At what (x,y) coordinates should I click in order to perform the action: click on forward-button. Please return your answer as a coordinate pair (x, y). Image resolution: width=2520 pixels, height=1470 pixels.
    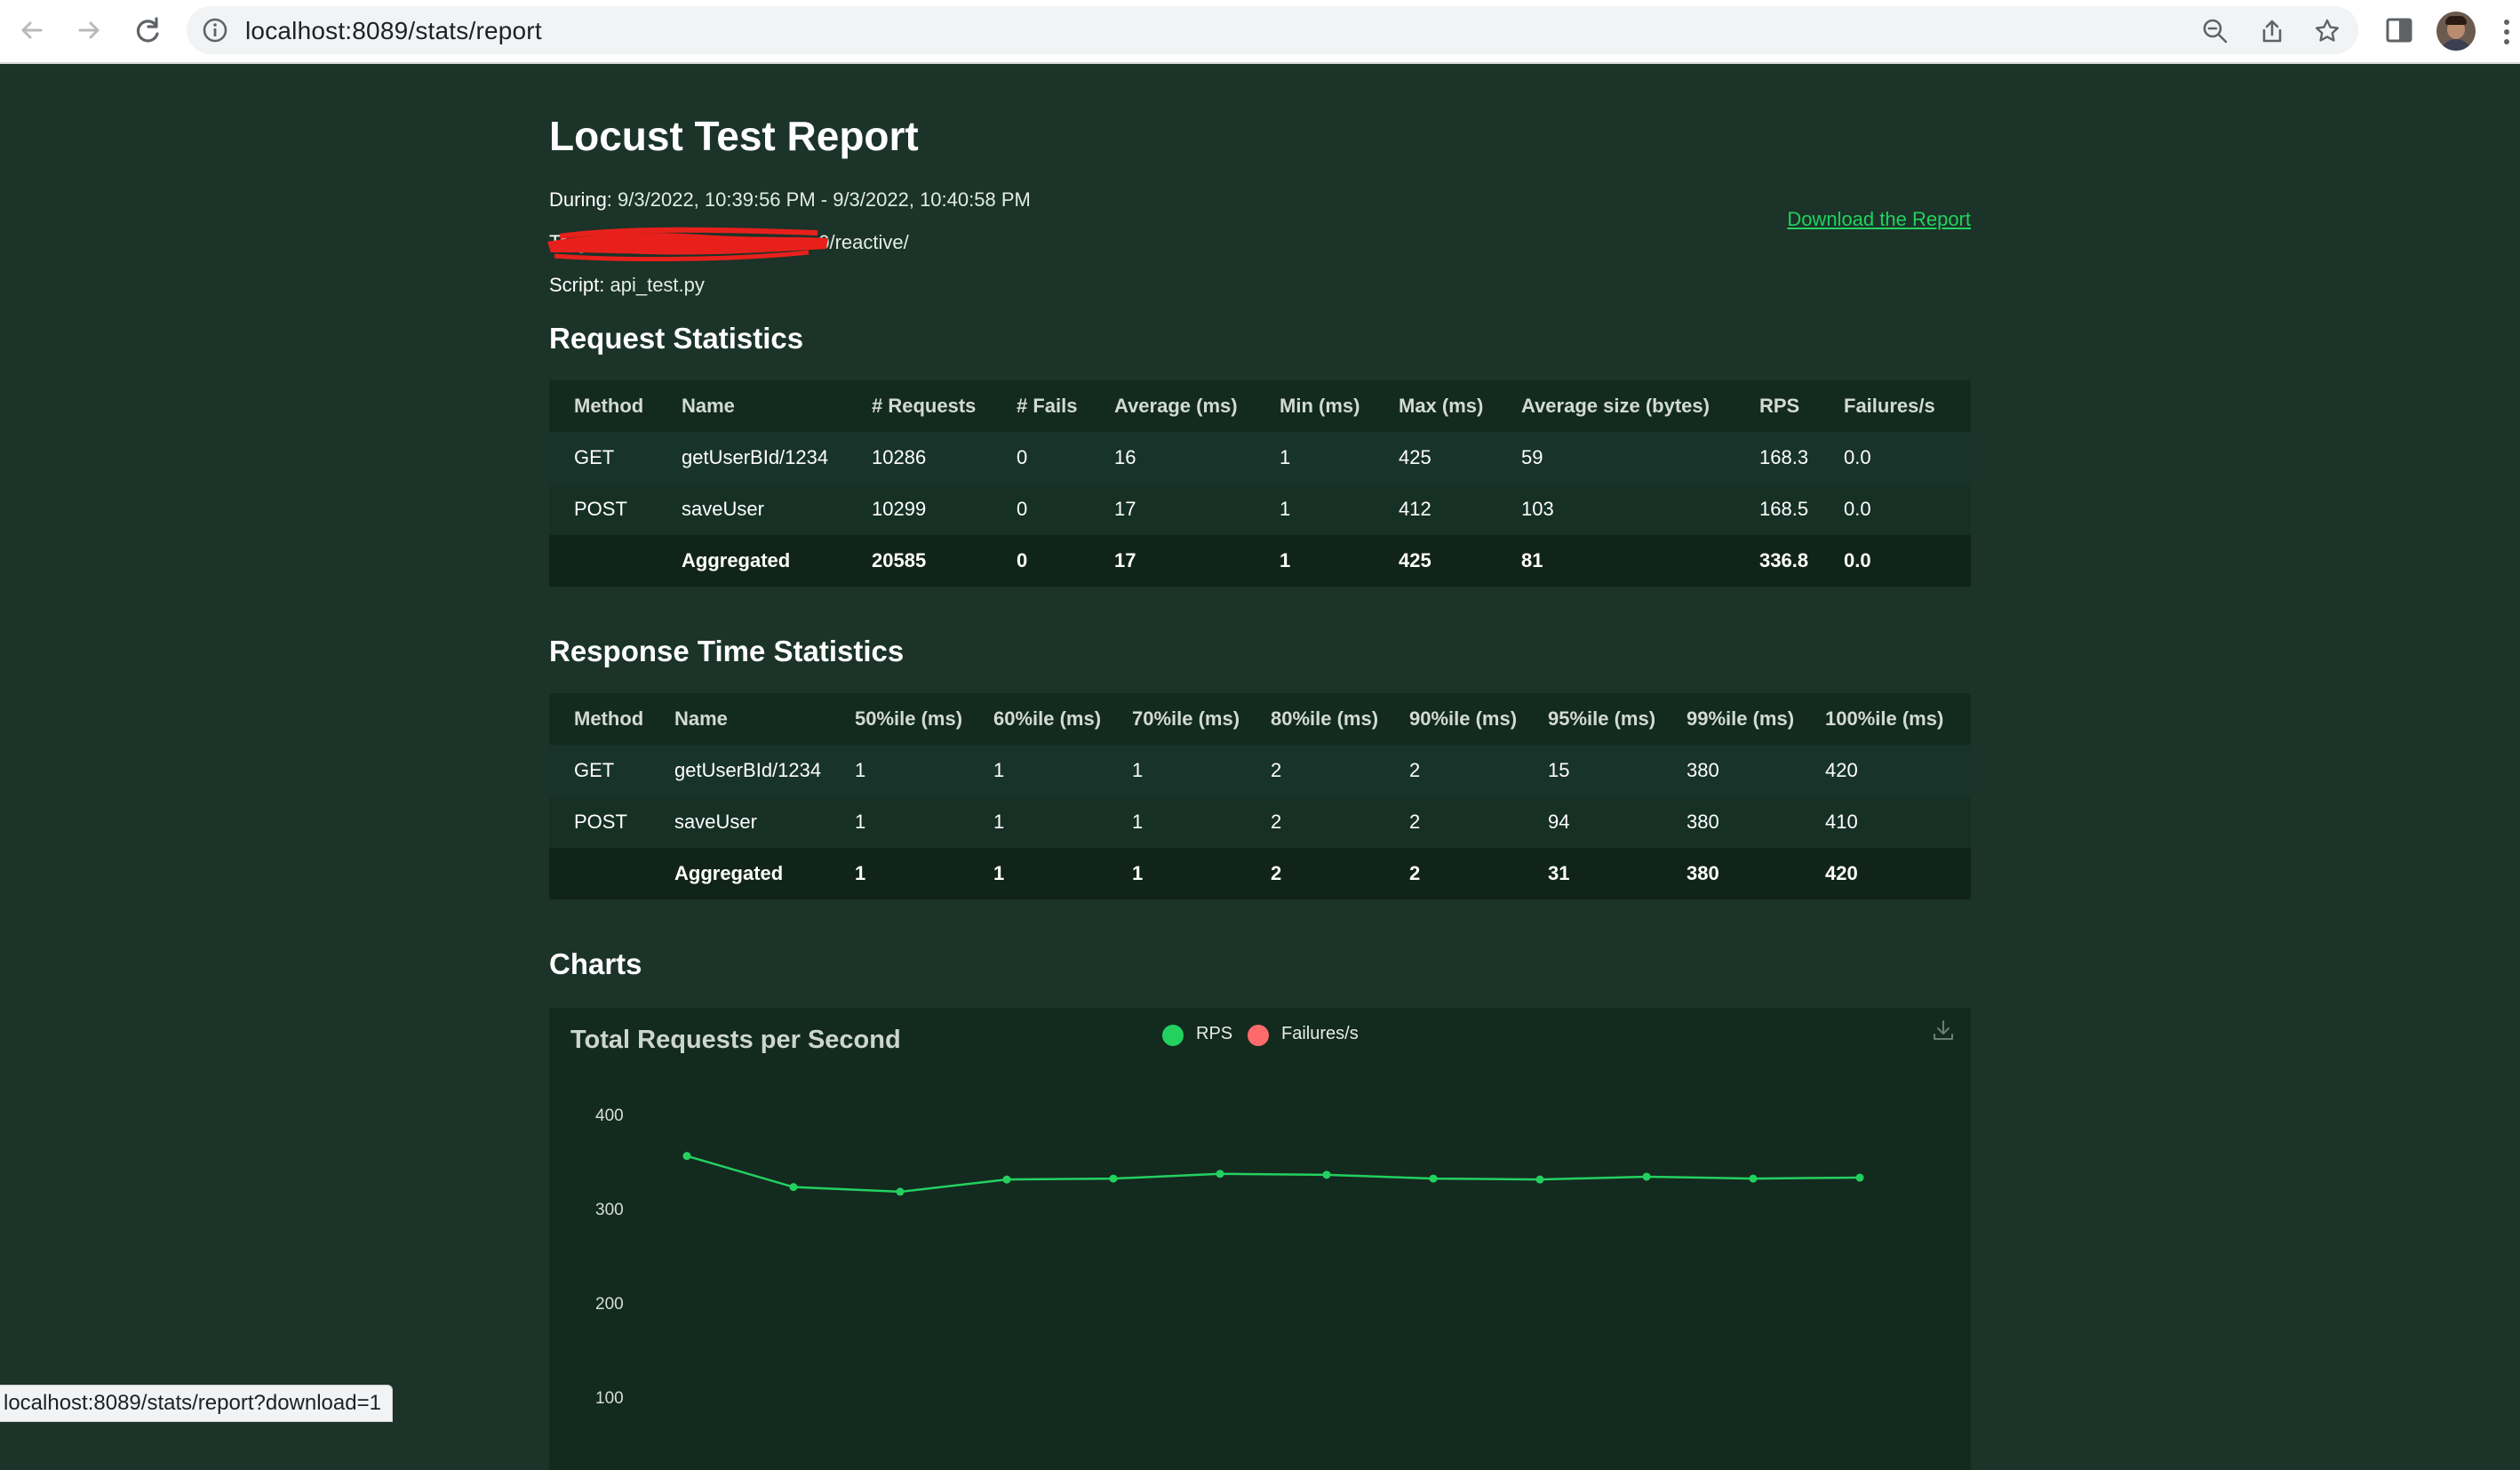
    Looking at the image, I should click on (89, 30).